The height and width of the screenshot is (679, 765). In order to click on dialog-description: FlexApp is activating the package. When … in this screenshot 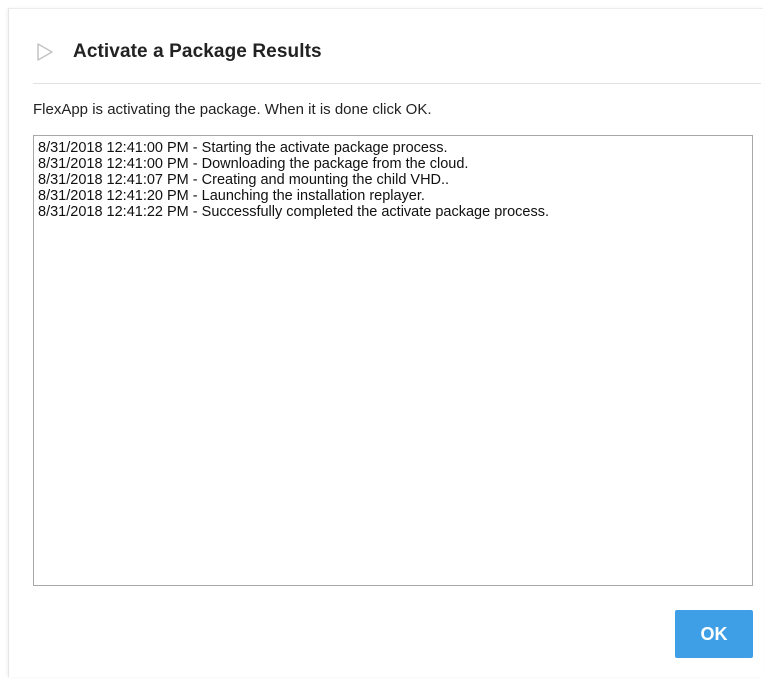, I will do `click(232, 109)`.